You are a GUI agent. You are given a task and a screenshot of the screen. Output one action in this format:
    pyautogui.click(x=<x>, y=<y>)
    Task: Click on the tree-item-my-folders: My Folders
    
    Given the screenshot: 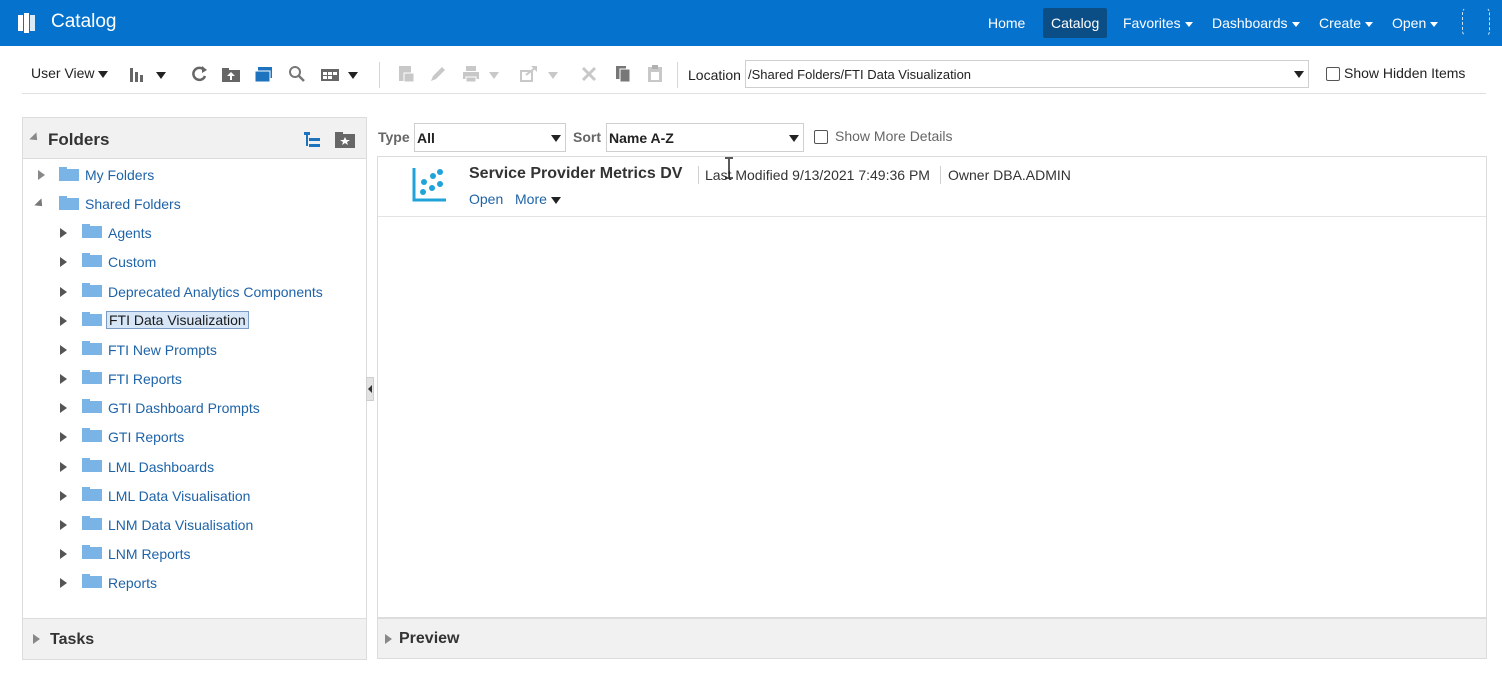 What is the action you would take?
    pyautogui.click(x=193, y=175)
    